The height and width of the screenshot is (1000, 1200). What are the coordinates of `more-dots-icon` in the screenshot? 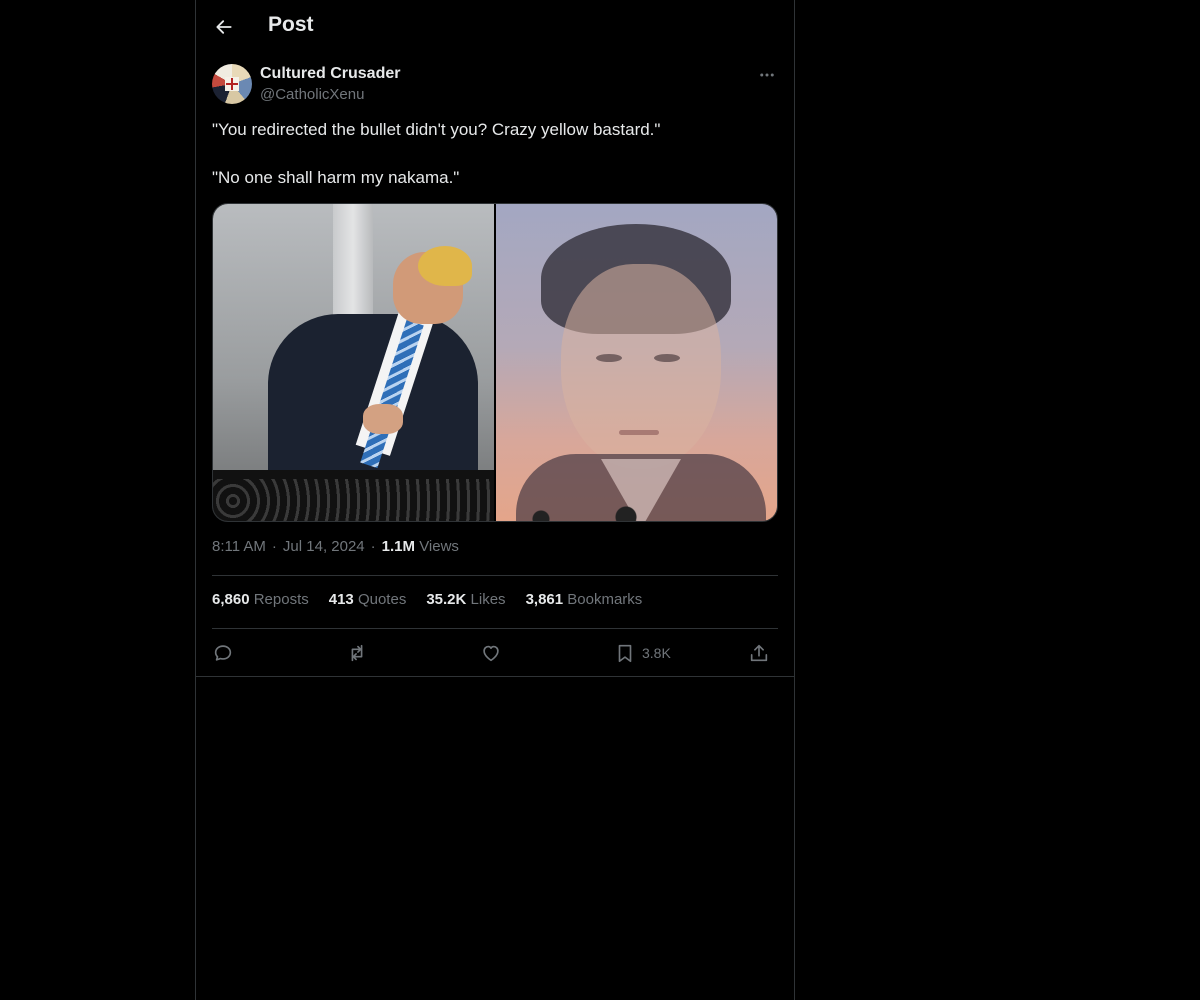 It's located at (767, 75).